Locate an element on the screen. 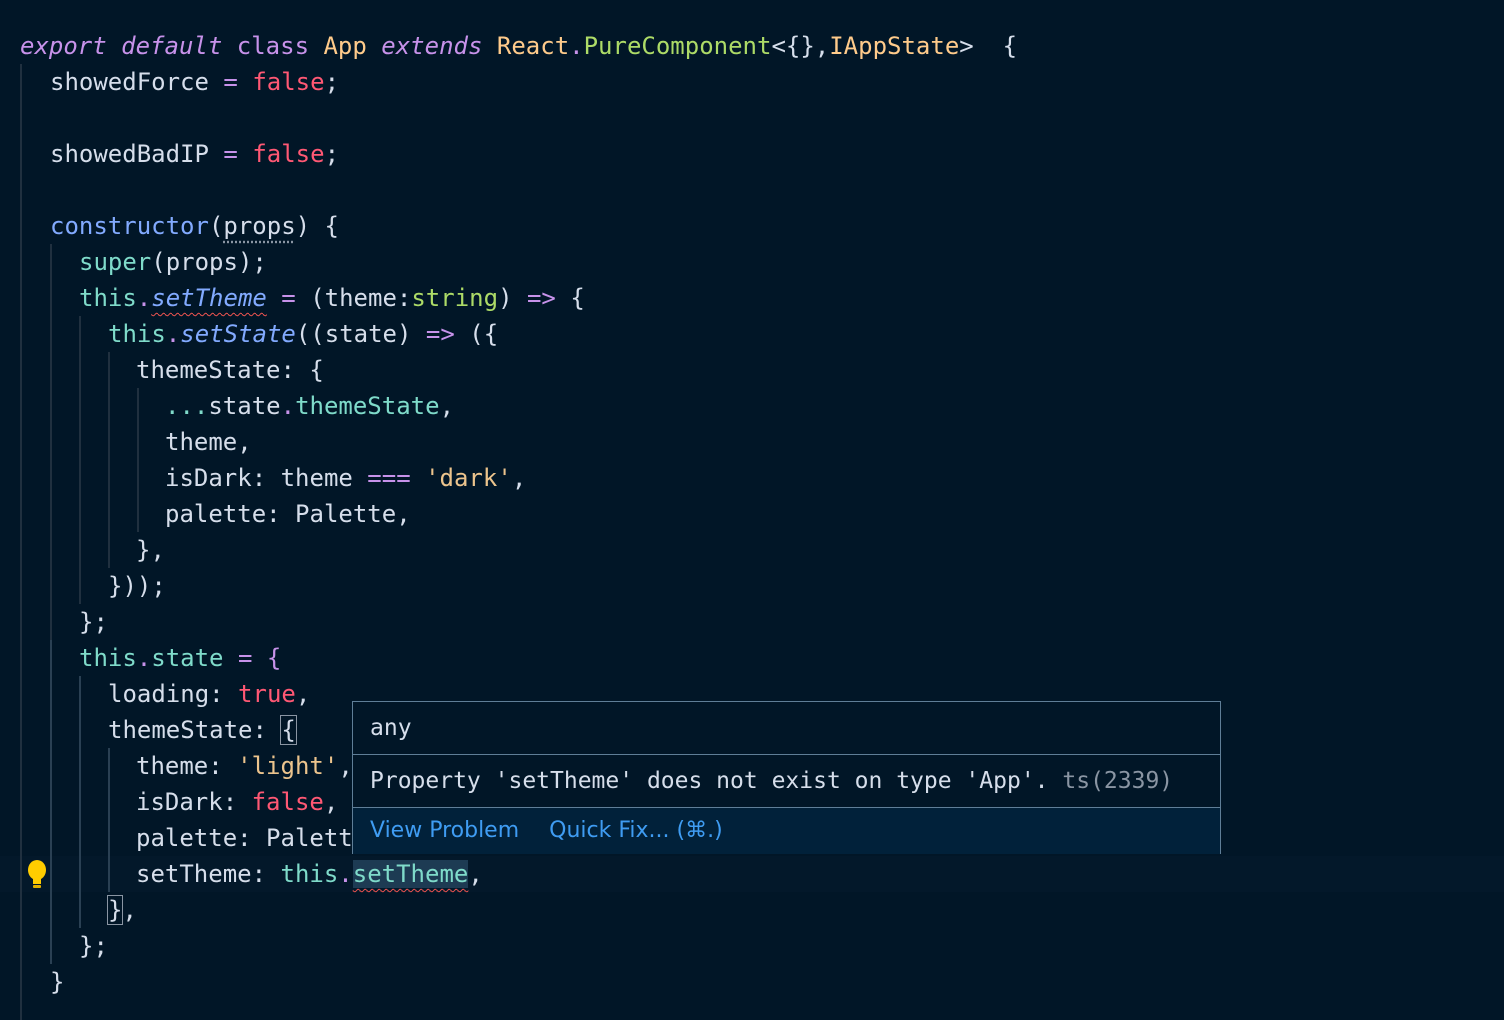 Image resolution: width=1504 pixels, height=1020 pixels. token: export is located at coordinates (63, 46).